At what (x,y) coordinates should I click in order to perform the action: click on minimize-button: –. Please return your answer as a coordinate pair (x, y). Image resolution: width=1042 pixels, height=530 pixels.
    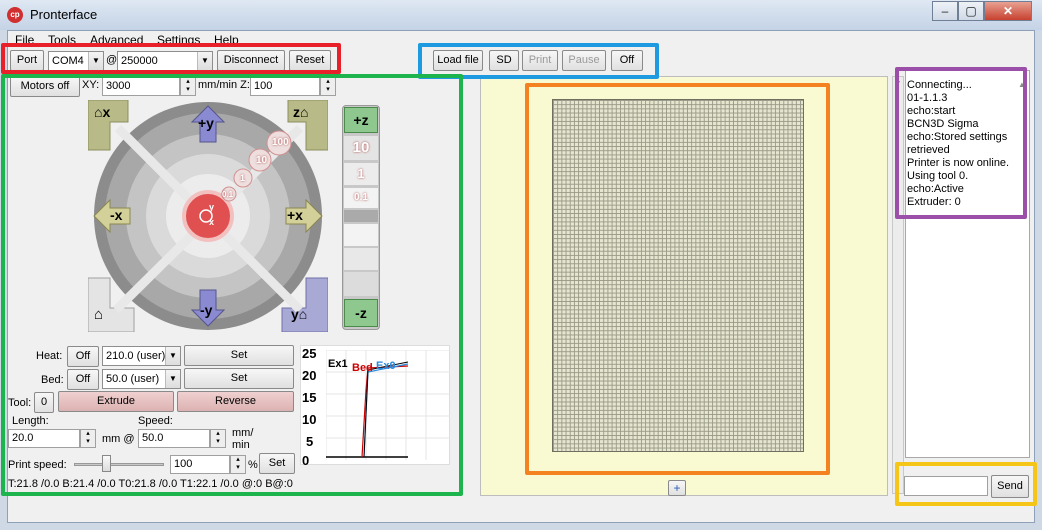
    Looking at the image, I should click on (945, 11).